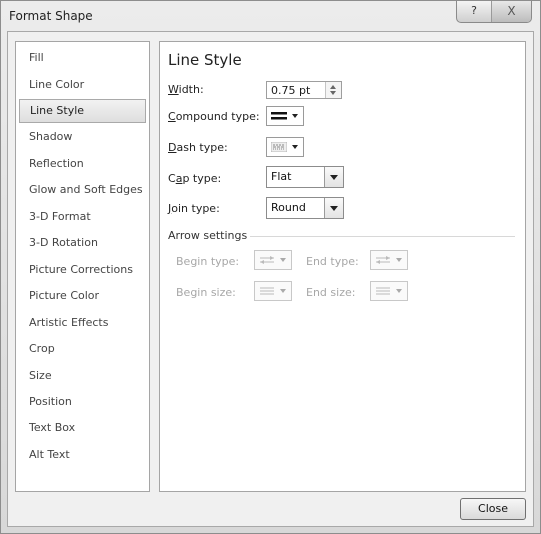 The width and height of the screenshot is (541, 534). I want to click on width-spinner: 0.75 pt, so click(304, 90).